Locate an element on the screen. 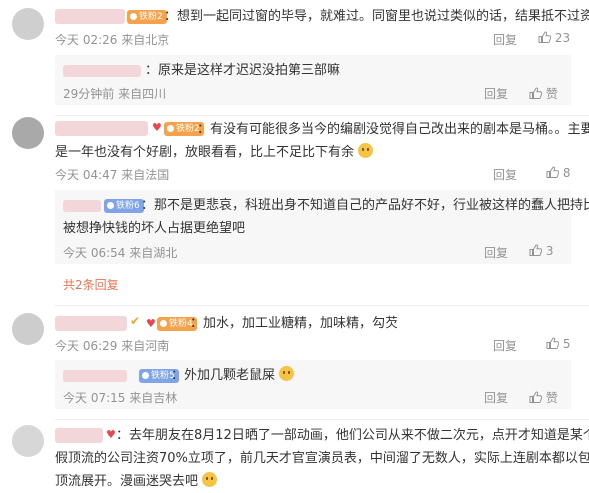 The image size is (589, 493). comment-text-line3: 顶流展开。漫画迷哭去吧 is located at coordinates (136, 481).